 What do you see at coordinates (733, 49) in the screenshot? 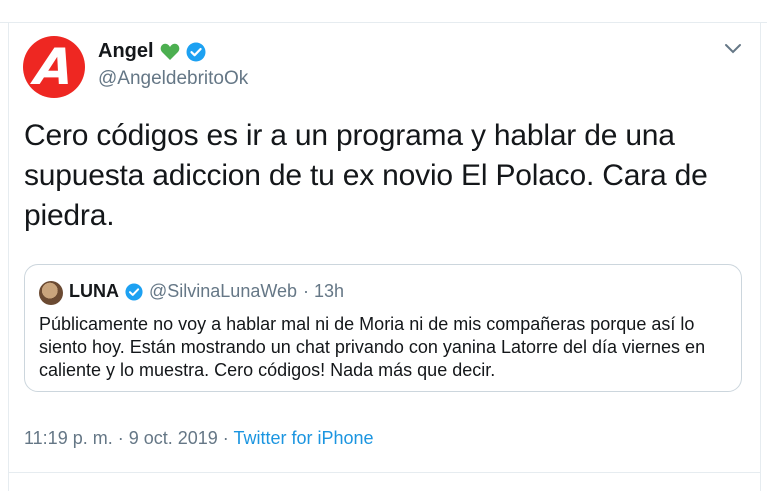
I see `chevron-down-icon` at bounding box center [733, 49].